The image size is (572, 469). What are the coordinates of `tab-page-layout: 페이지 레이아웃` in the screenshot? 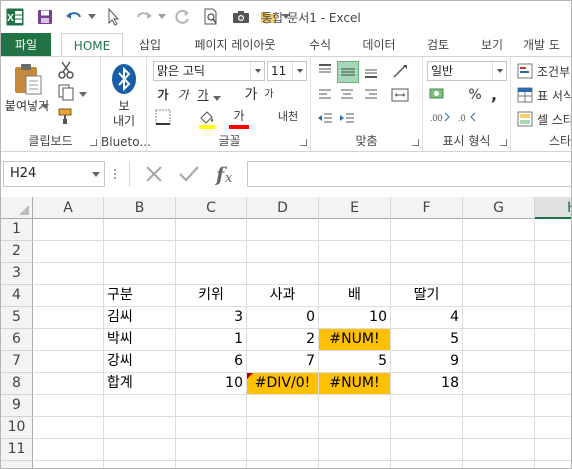 It's located at (235, 45).